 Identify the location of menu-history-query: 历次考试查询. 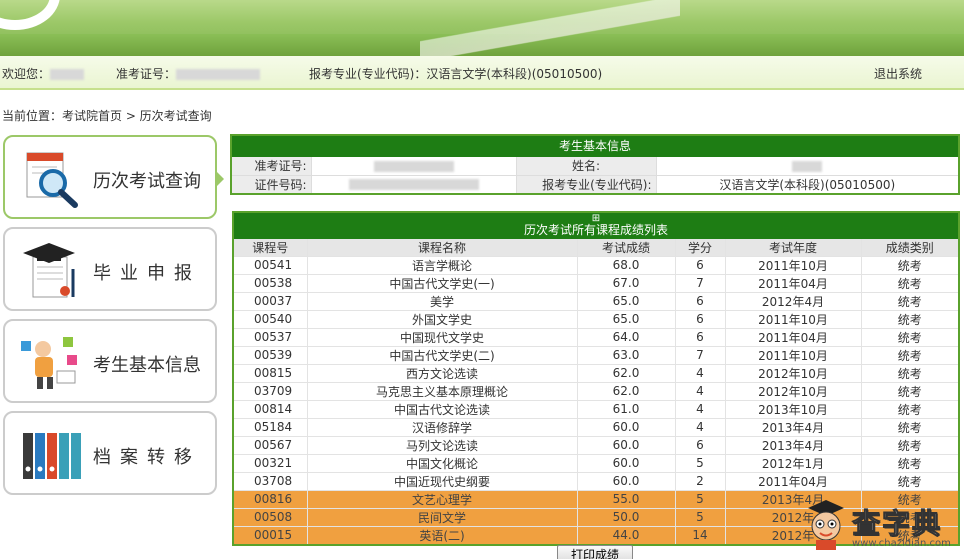
(113, 177).